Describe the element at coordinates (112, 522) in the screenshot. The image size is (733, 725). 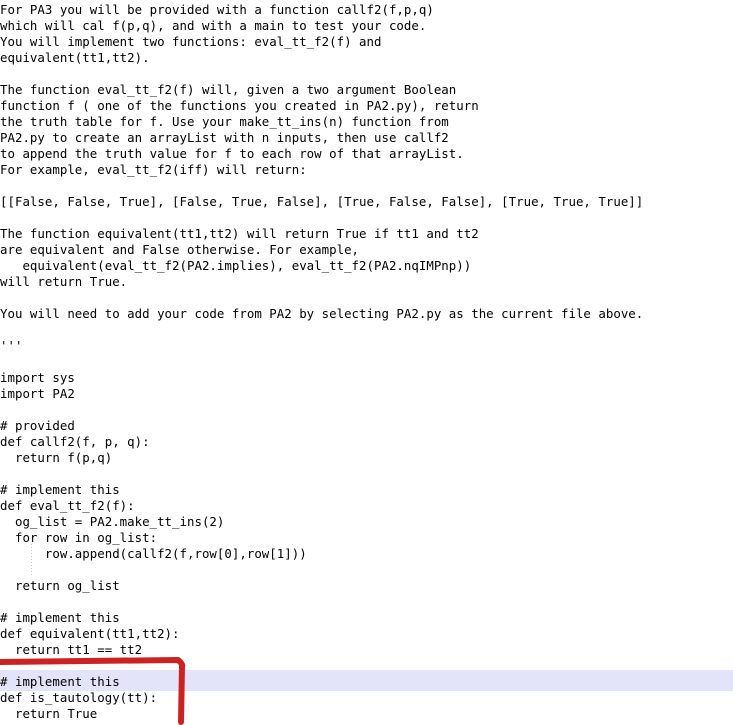
I see `code-line: og_list = PA2.make_tt_ins(2)` at that location.